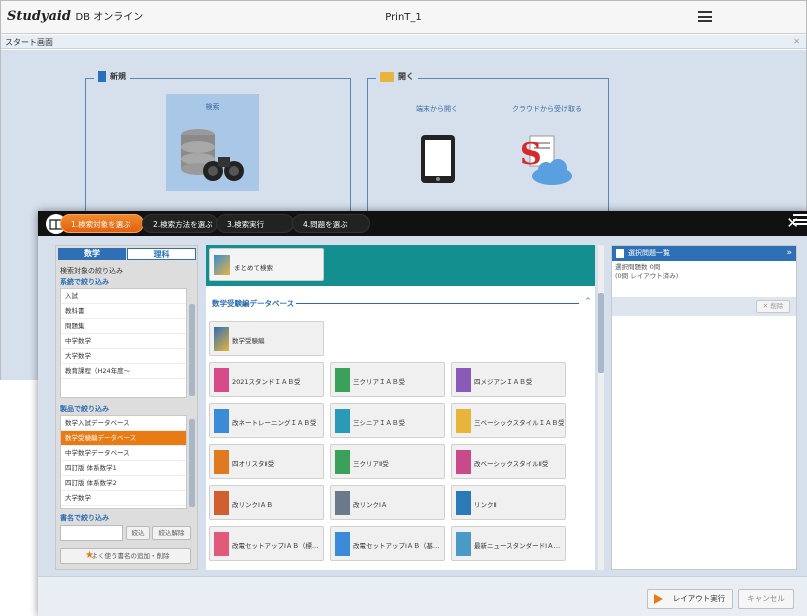 The image size is (807, 616). Describe the element at coordinates (766, 599) in the screenshot. I see `cancel-button: キャンセル` at that location.